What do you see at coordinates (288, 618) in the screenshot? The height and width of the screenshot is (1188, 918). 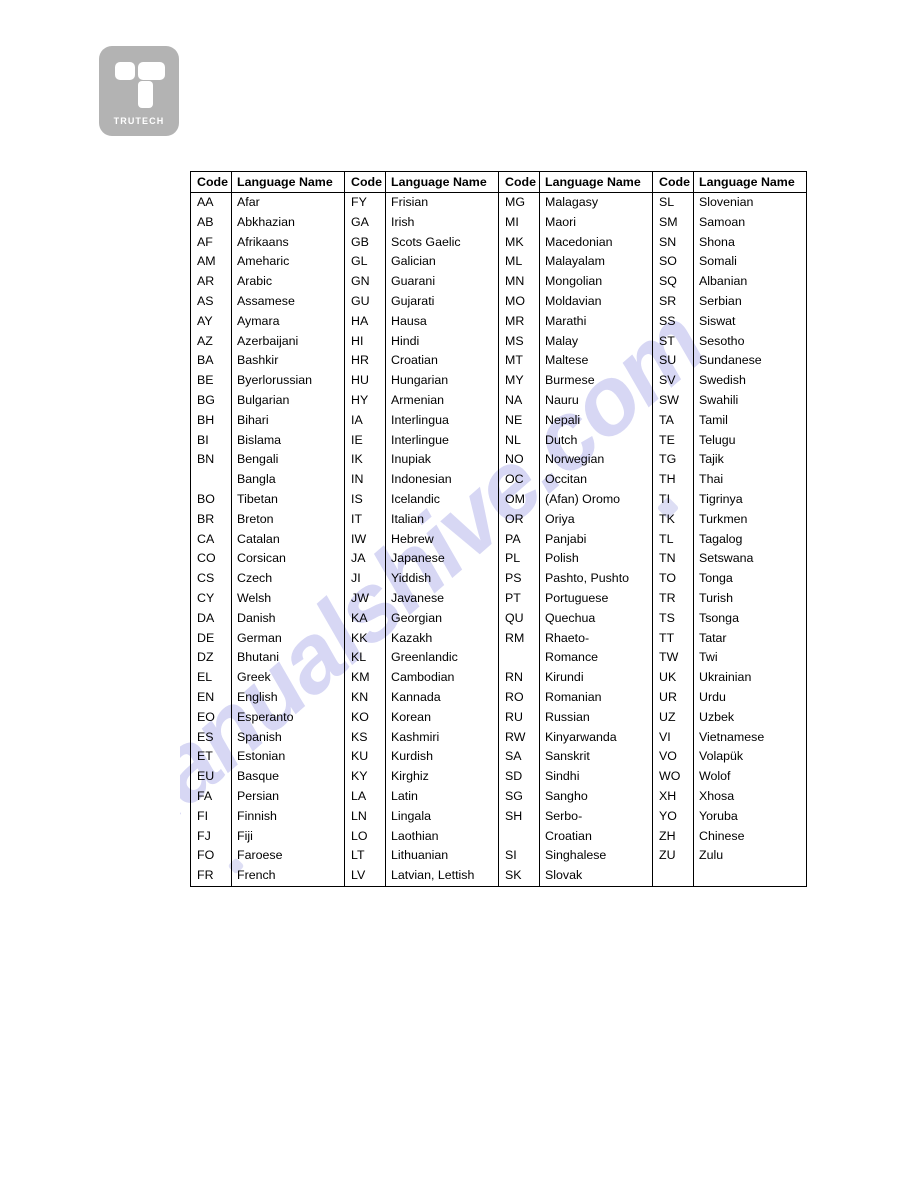 I see `cell-language-name: Danish` at bounding box center [288, 618].